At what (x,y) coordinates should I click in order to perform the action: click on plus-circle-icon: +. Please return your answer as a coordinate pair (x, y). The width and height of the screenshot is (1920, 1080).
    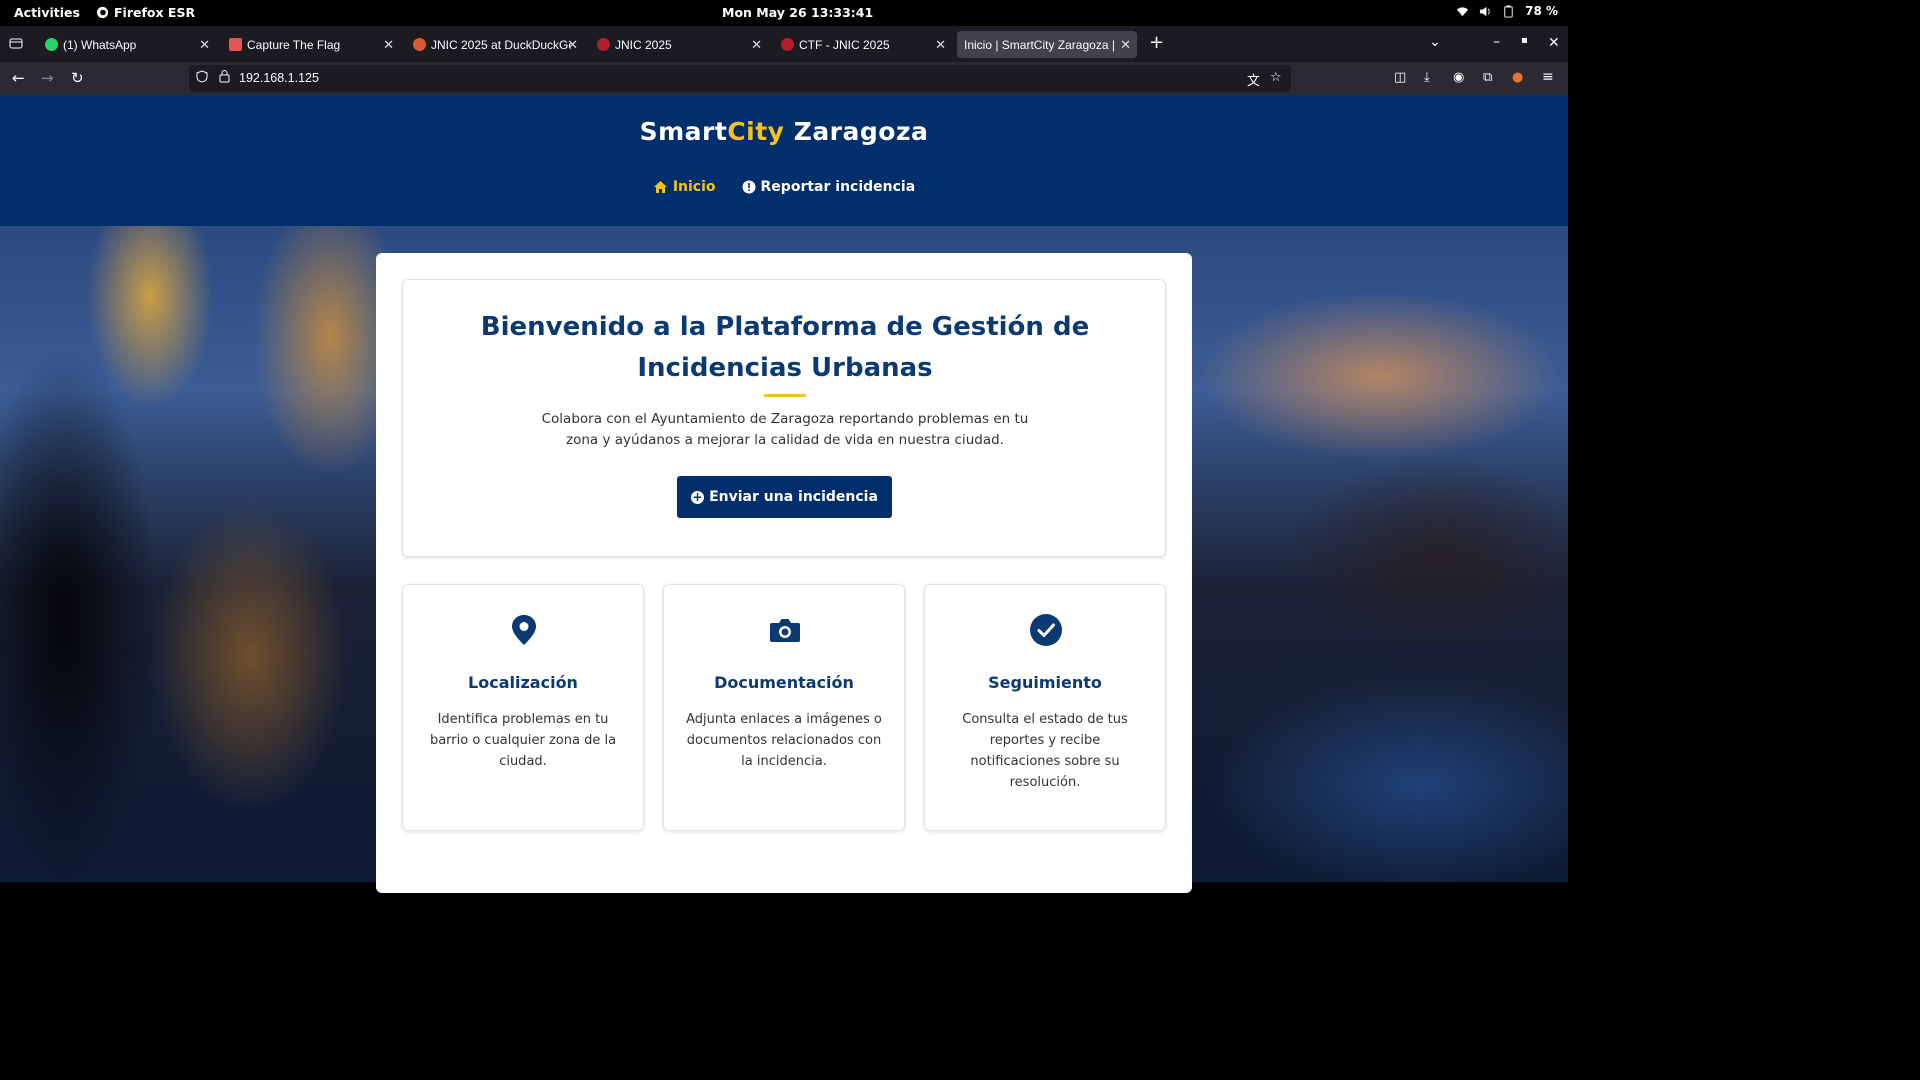
    Looking at the image, I should click on (698, 496).